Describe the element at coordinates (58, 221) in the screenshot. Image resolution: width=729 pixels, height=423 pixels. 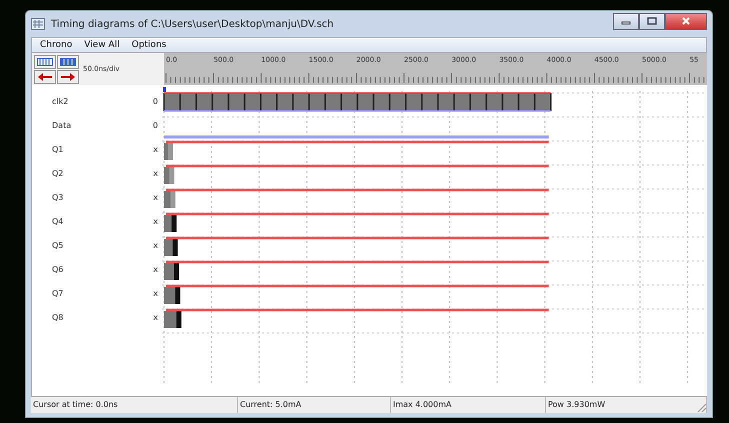
I see `signal-name: Q4` at that location.